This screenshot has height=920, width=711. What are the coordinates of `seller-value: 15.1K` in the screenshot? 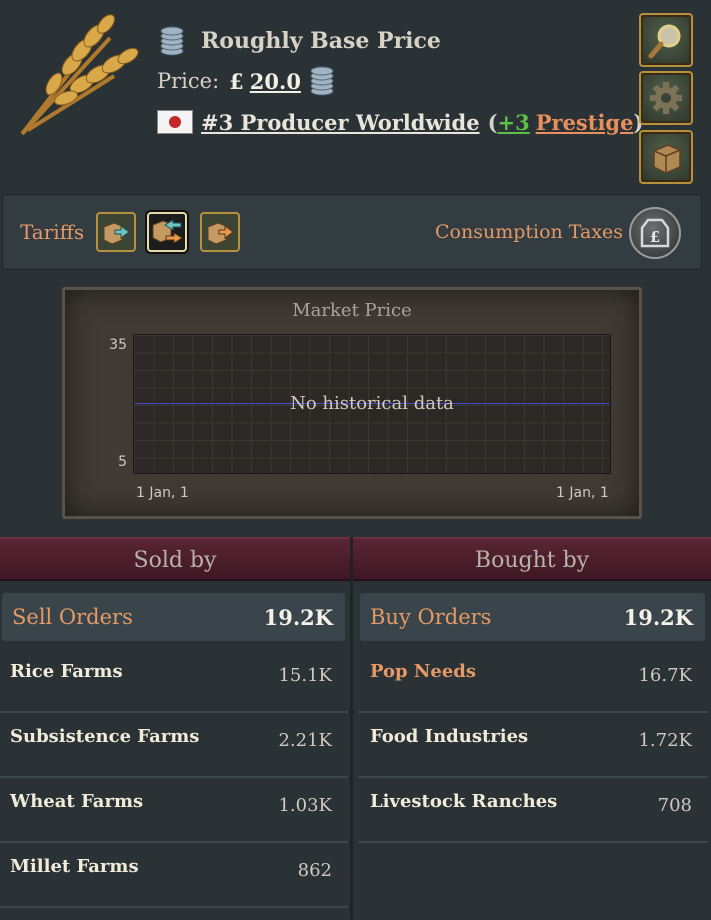 It's located at (305, 675).